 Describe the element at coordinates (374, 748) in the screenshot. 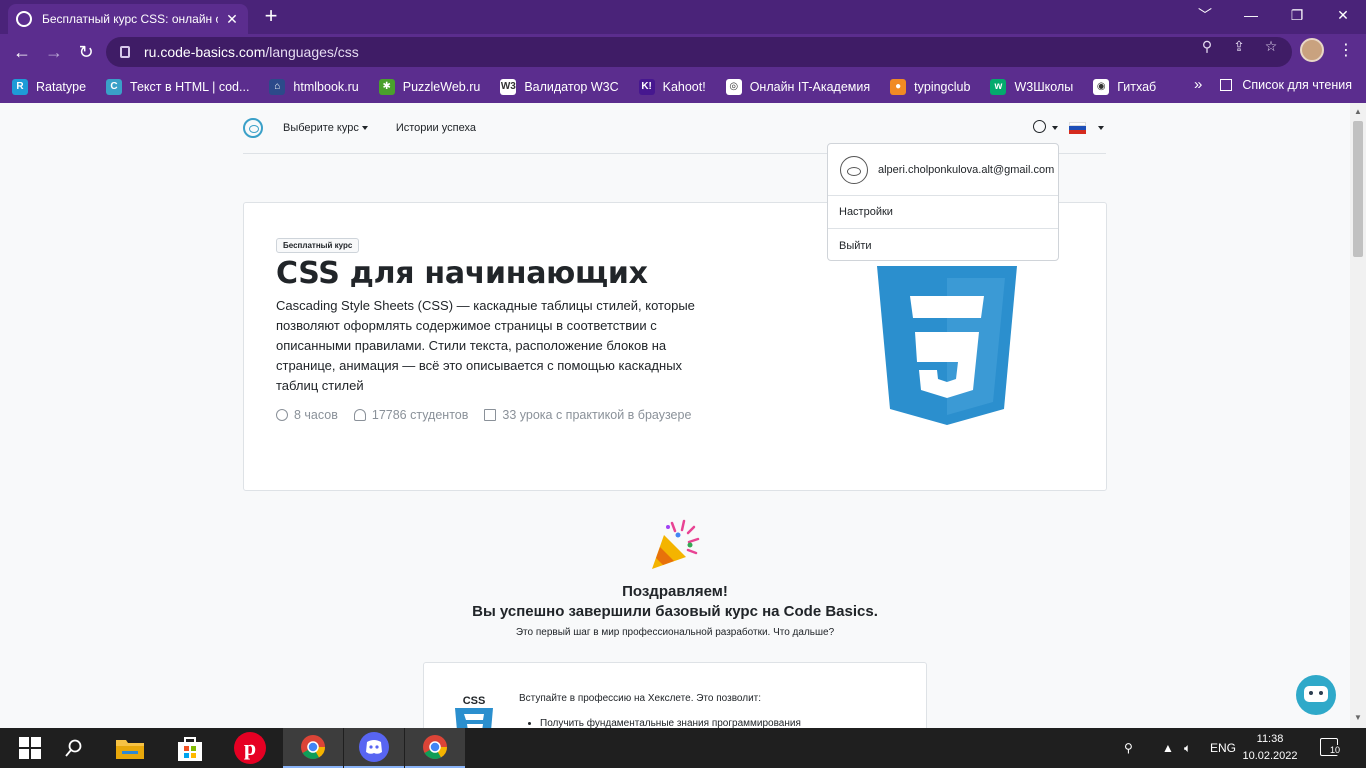

I see `discord-icon` at that location.